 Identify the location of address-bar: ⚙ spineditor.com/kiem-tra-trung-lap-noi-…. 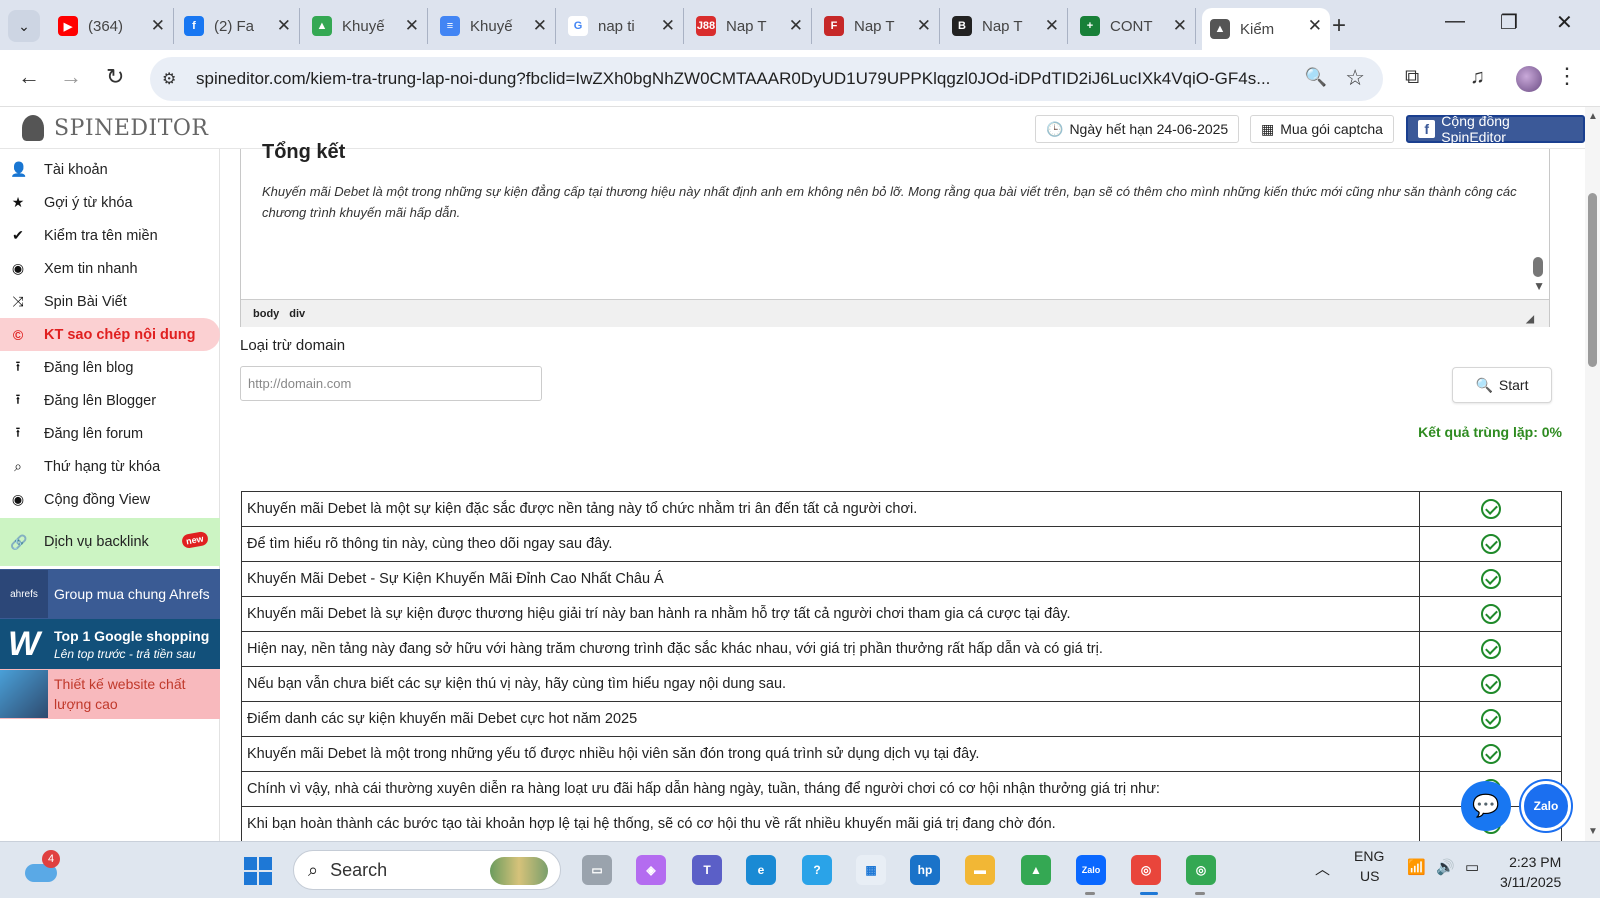
(766, 79).